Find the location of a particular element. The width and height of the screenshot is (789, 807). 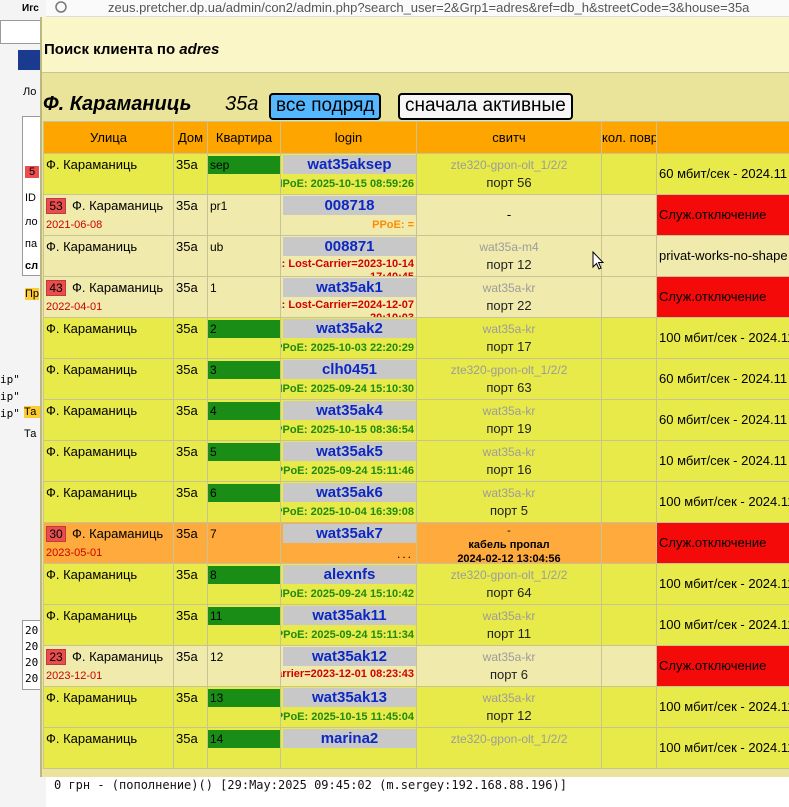

row-login-link: wat35ak1 is located at coordinates (349, 287).